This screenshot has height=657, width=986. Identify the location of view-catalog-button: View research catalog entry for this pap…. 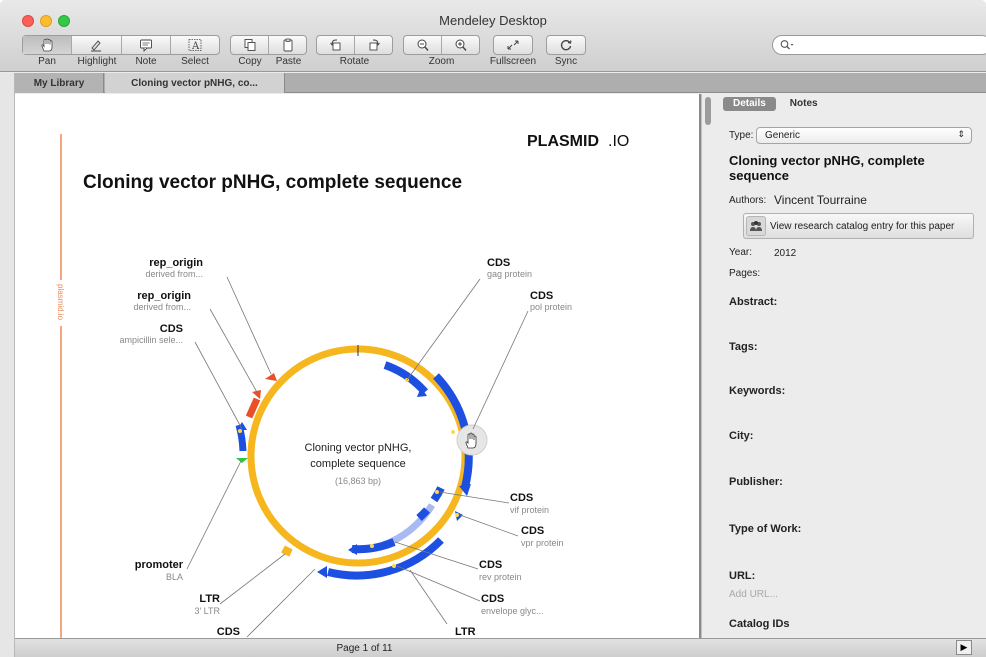
(858, 226).